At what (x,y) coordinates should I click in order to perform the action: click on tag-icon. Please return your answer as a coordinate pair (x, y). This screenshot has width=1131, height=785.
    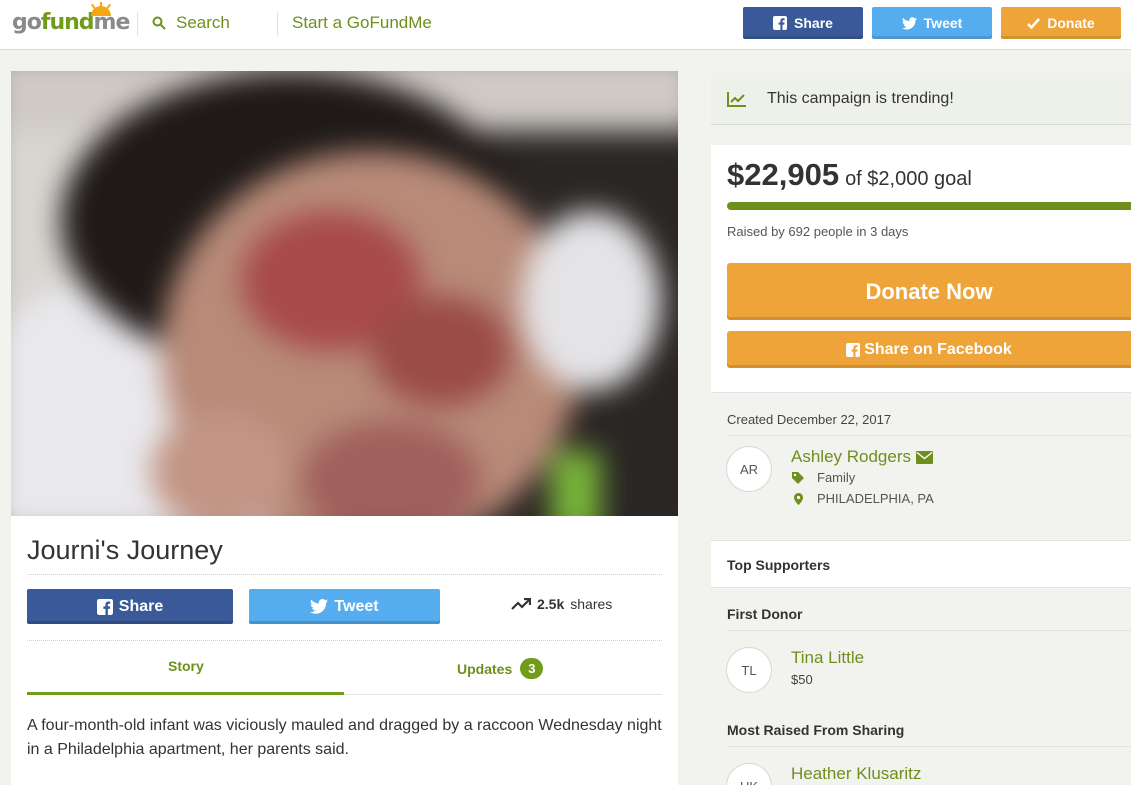
    Looking at the image, I should click on (798, 477).